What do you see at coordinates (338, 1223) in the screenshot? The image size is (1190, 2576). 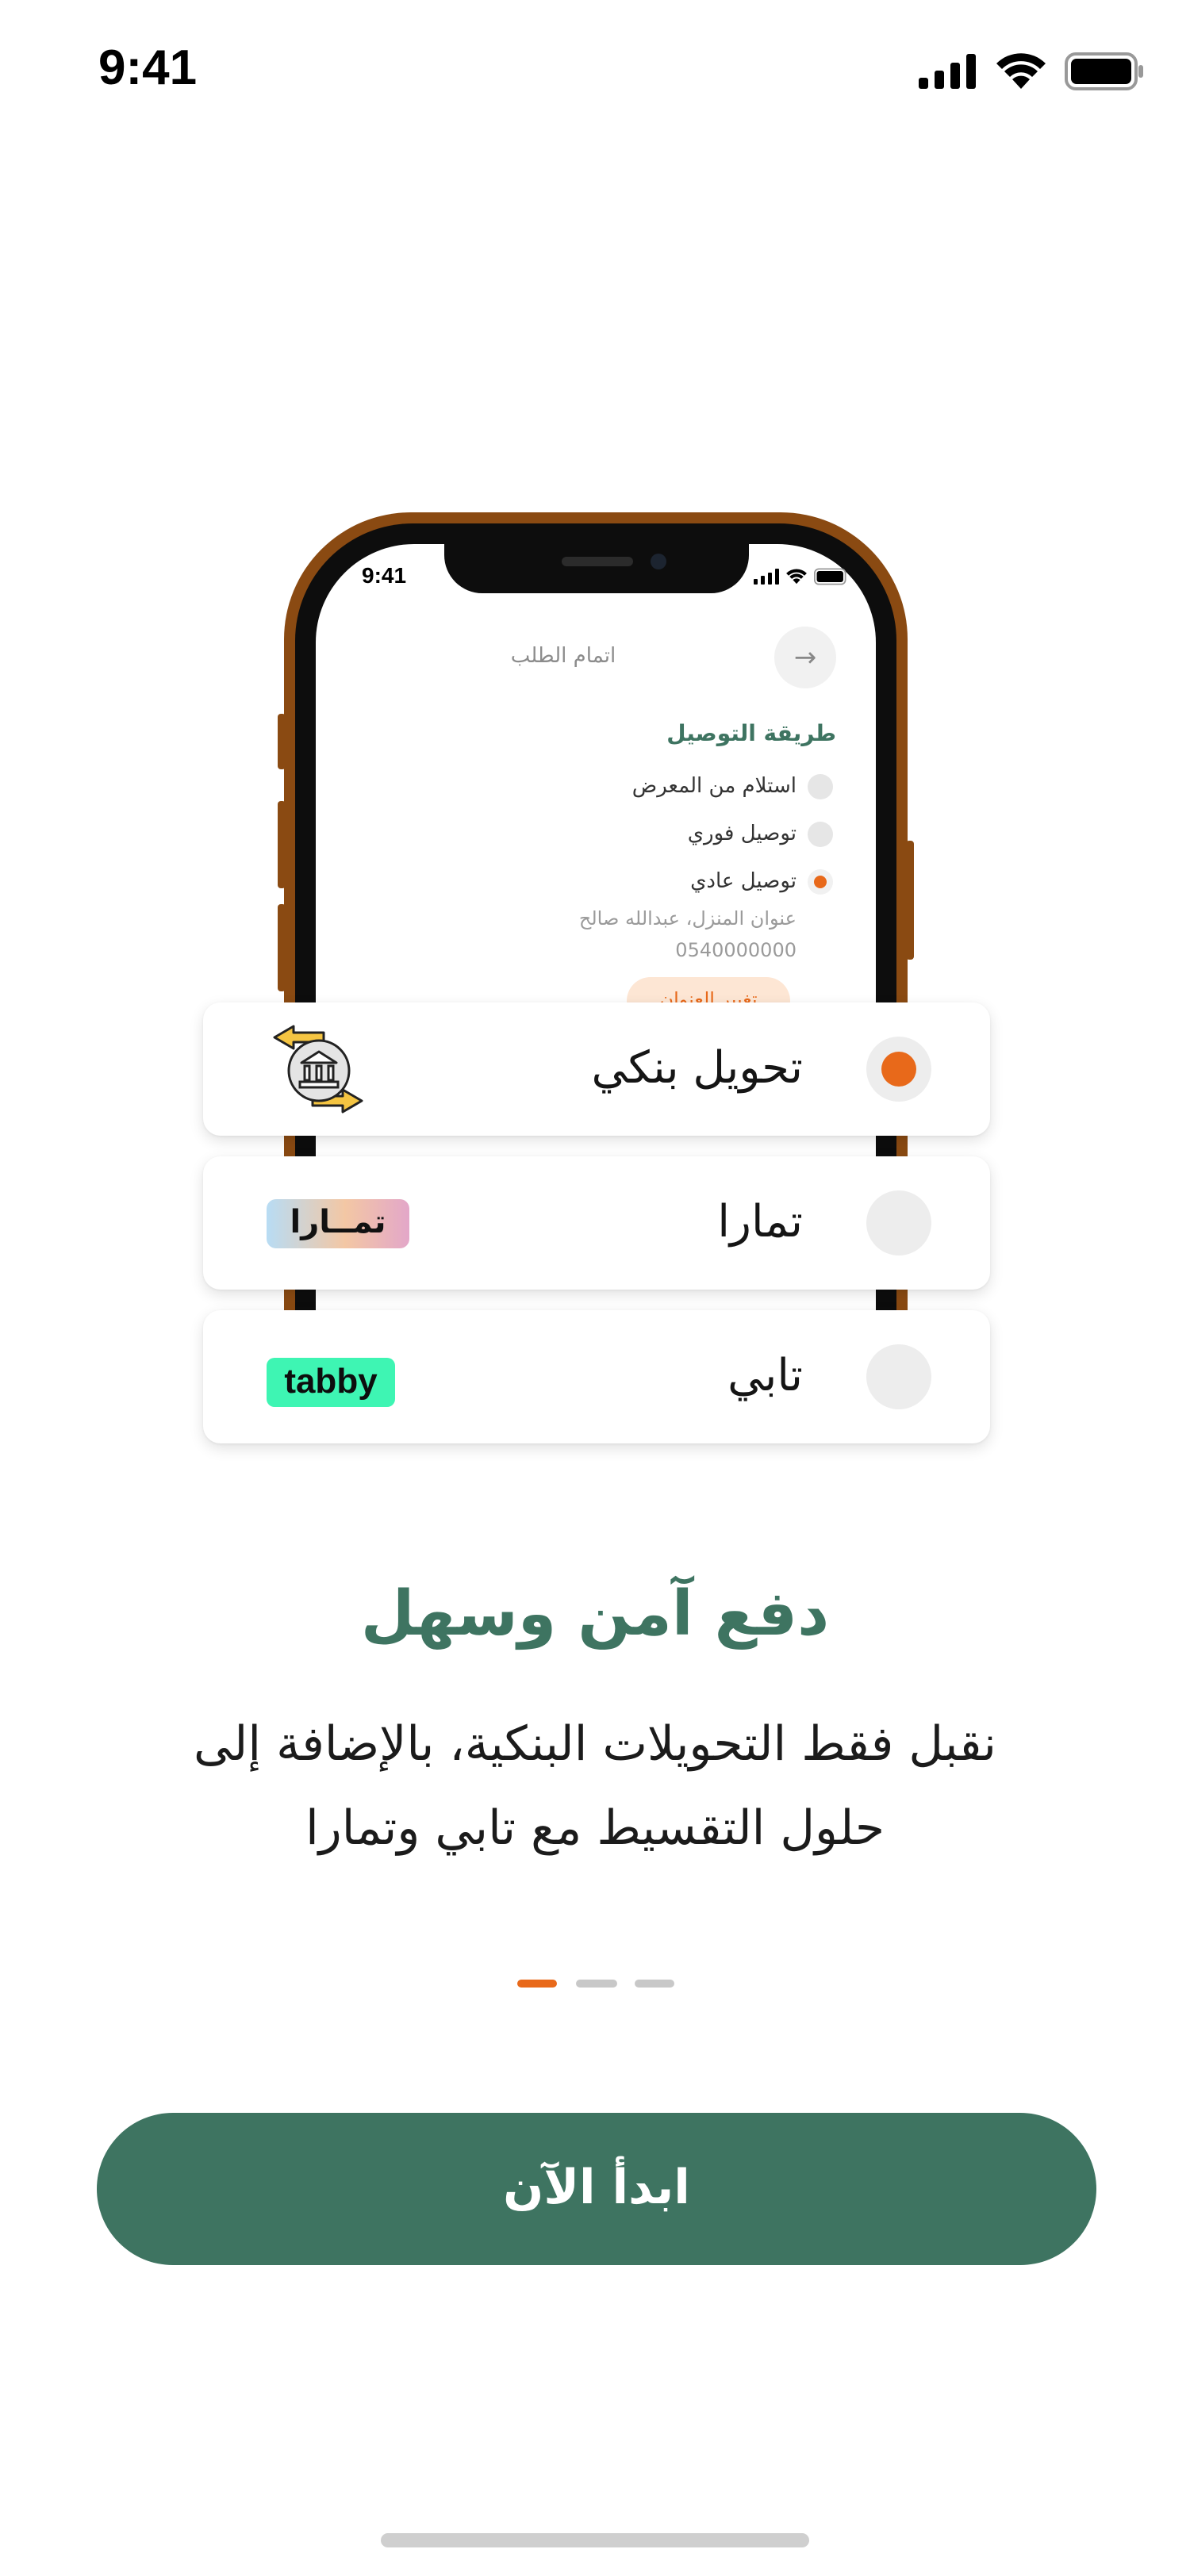 I see `tamara-logo: تمــارا` at bounding box center [338, 1223].